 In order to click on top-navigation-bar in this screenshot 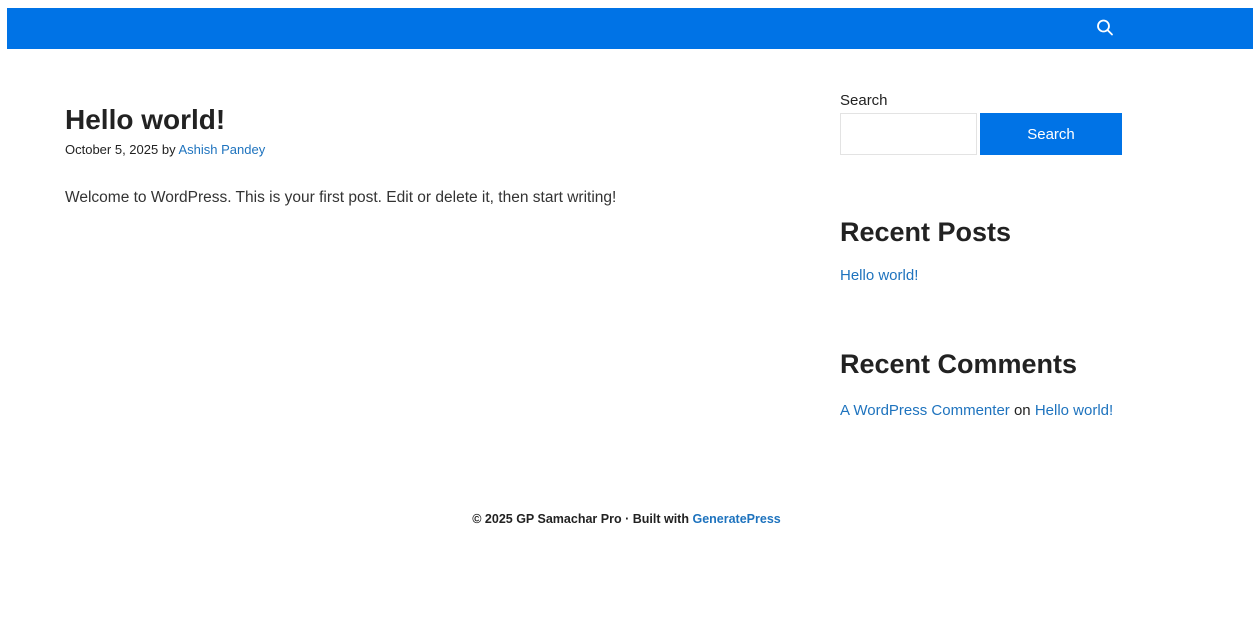, I will do `click(630, 28)`.